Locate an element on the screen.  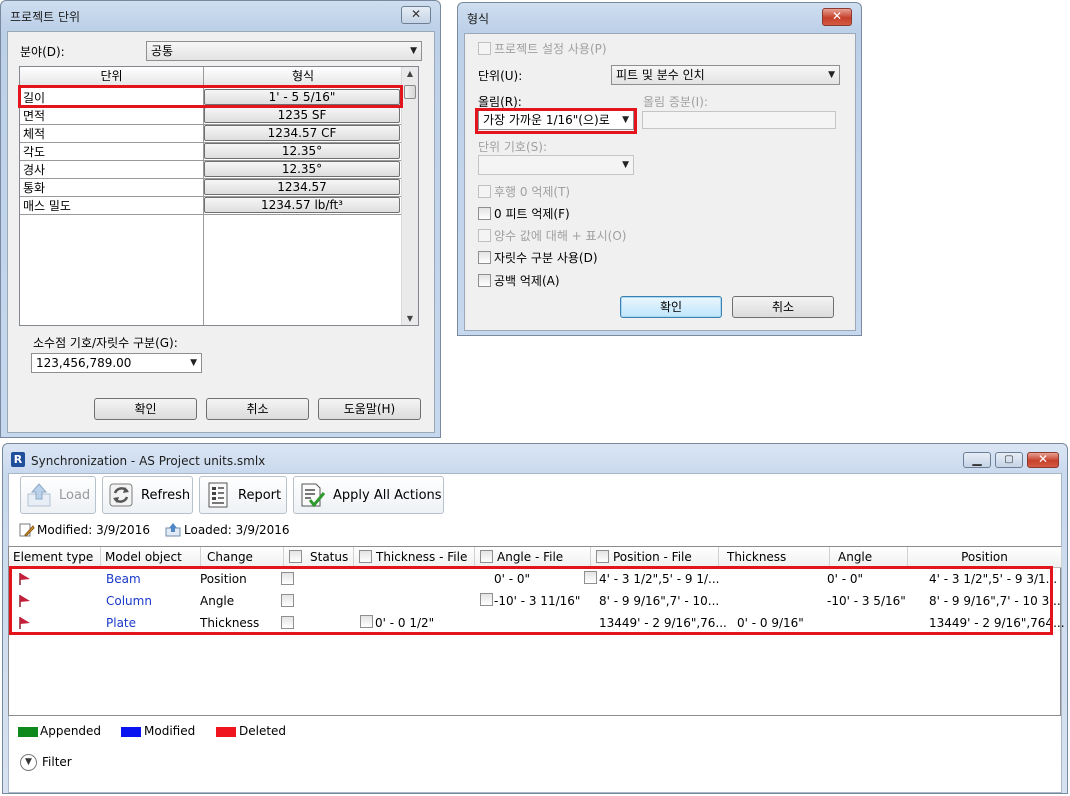
column-header-status: Status is located at coordinates (319, 557).